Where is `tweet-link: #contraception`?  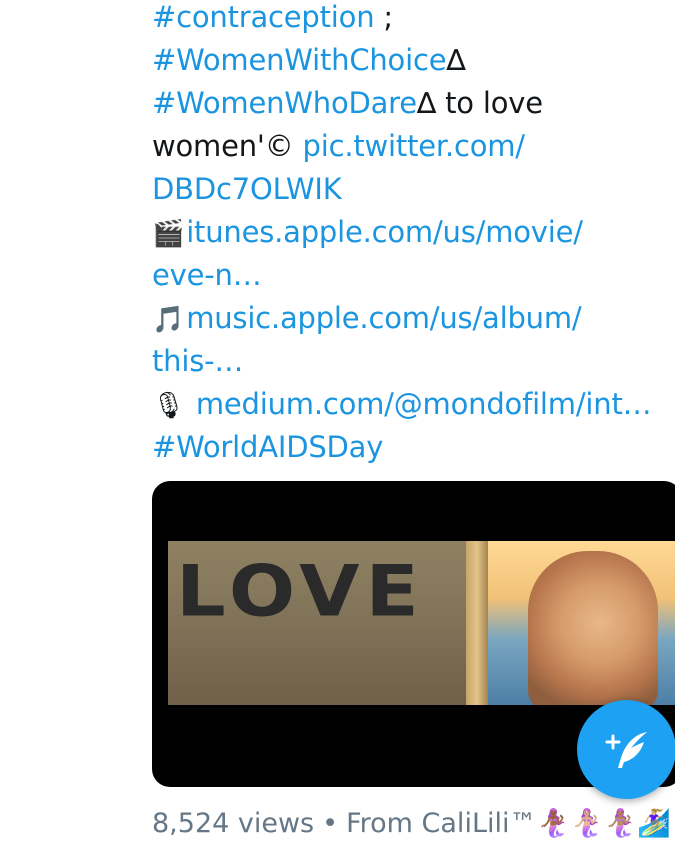 tweet-link: #contraception is located at coordinates (263, 17).